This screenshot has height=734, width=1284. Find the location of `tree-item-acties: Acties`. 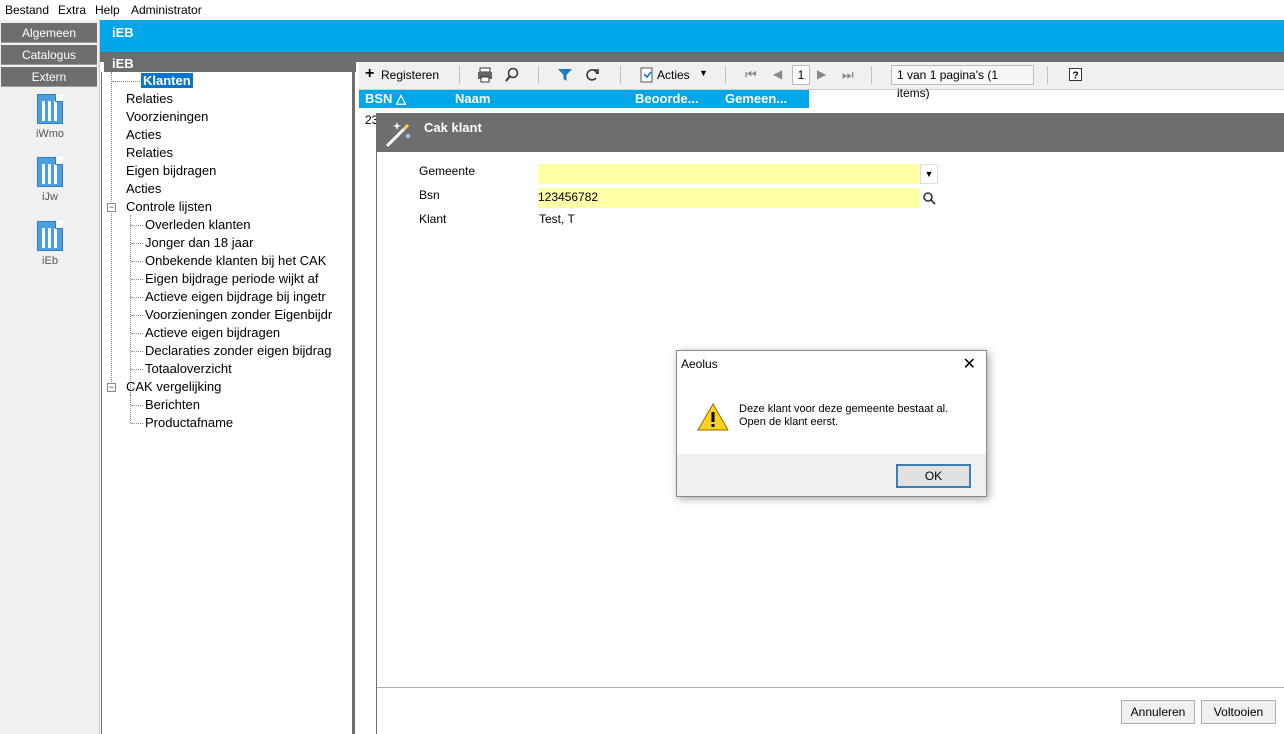

tree-item-acties: Acties is located at coordinates (143, 134).